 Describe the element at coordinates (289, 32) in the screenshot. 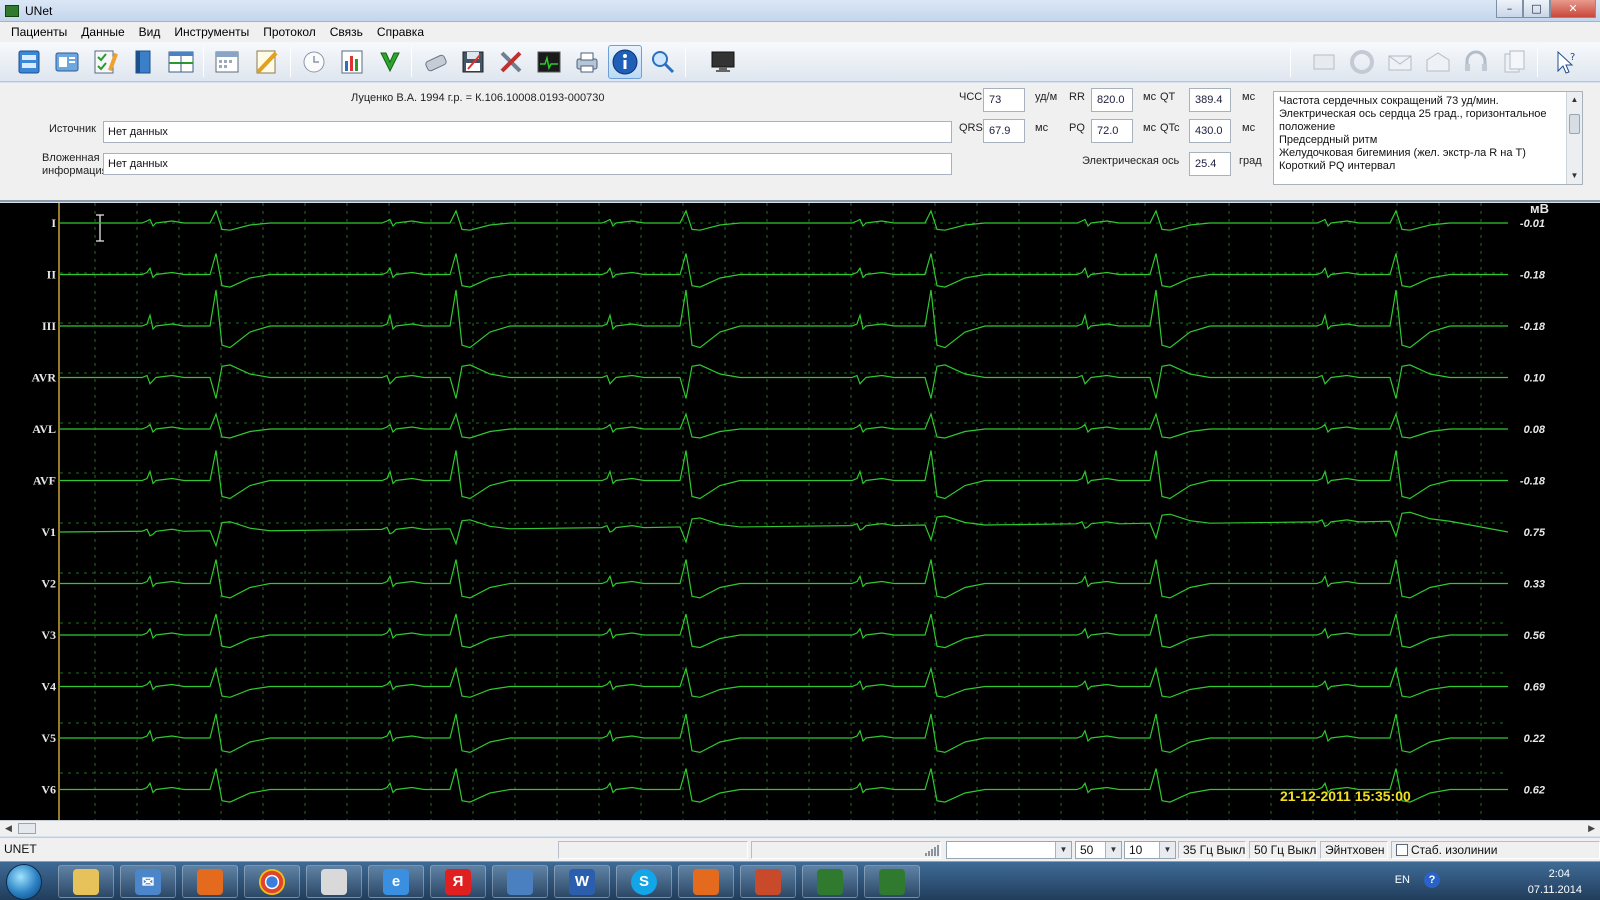

I see `menu-protocol: Протокол` at that location.